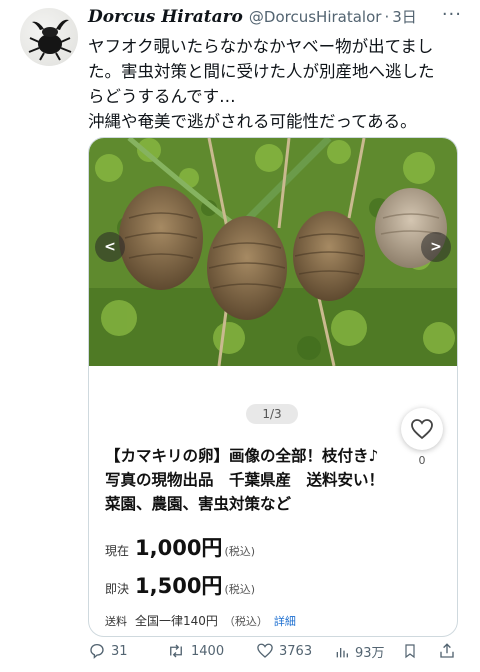 The image size is (480, 672). Describe the element at coordinates (117, 589) in the screenshot. I see `buyout-price-label: 即決` at that location.